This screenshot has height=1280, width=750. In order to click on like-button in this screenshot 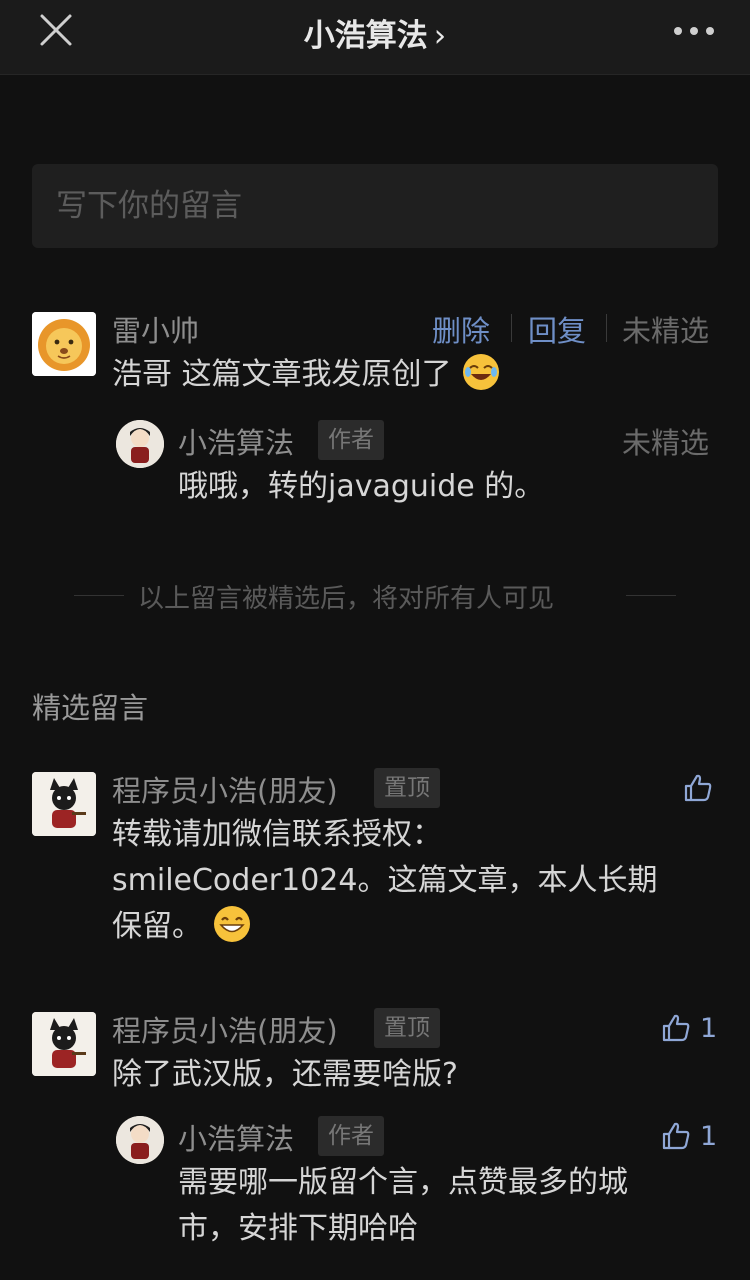, I will do `click(698, 788)`.